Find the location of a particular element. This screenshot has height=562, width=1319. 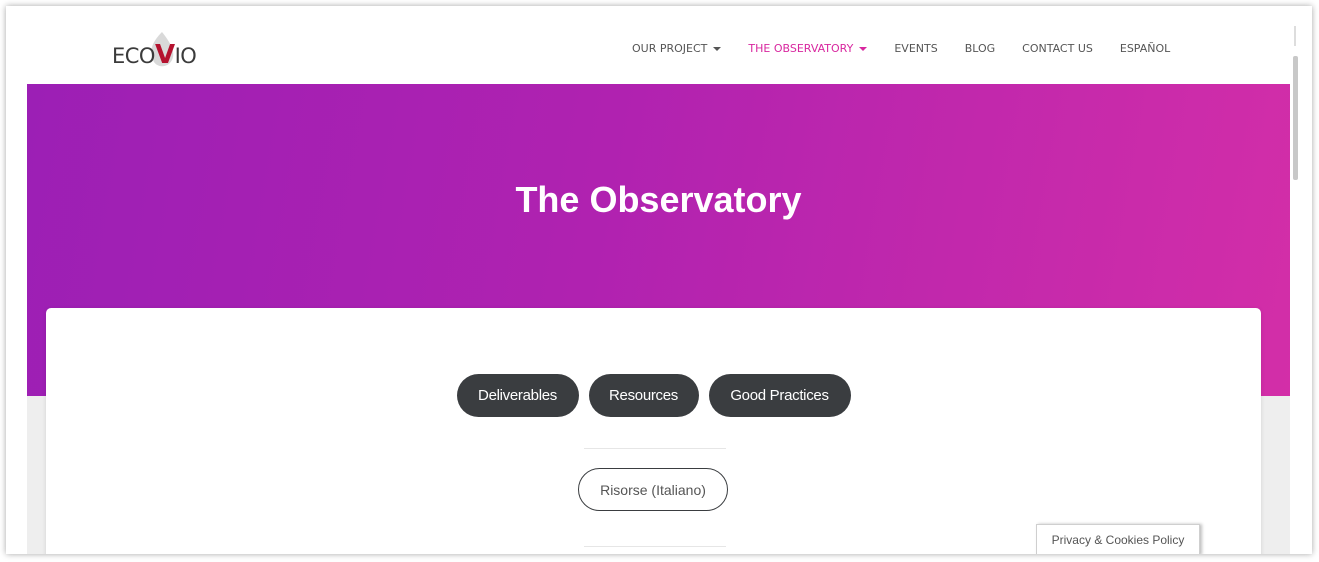

nav-contact-us-label: CONTACT US is located at coordinates (1057, 48).